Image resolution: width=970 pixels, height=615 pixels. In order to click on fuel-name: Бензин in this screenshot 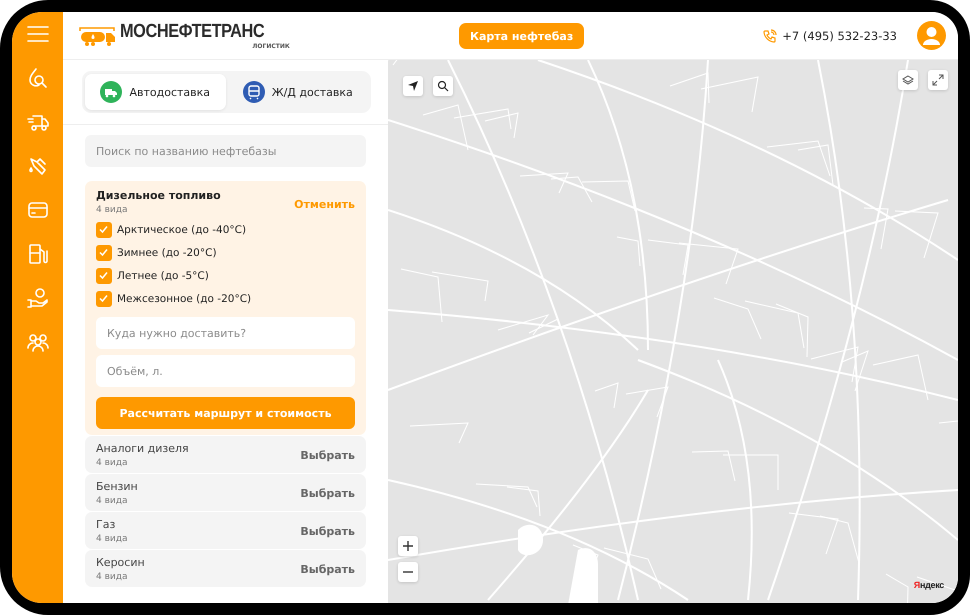, I will do `click(117, 486)`.